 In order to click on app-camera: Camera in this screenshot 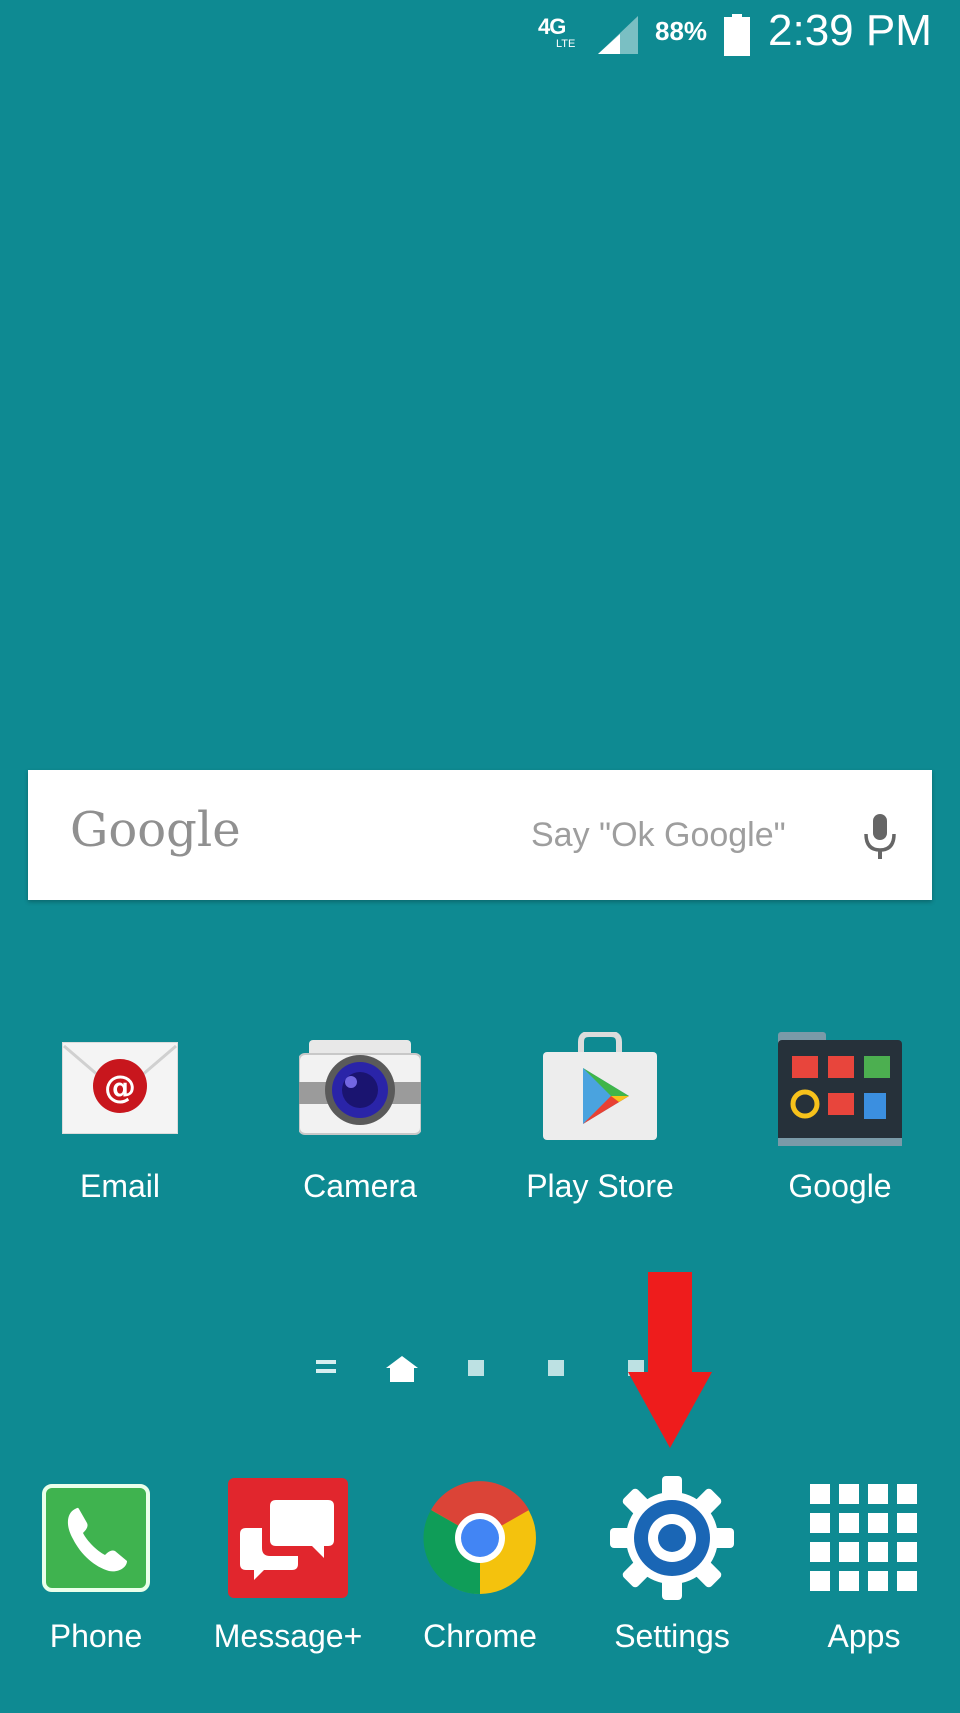, I will do `click(360, 1111)`.